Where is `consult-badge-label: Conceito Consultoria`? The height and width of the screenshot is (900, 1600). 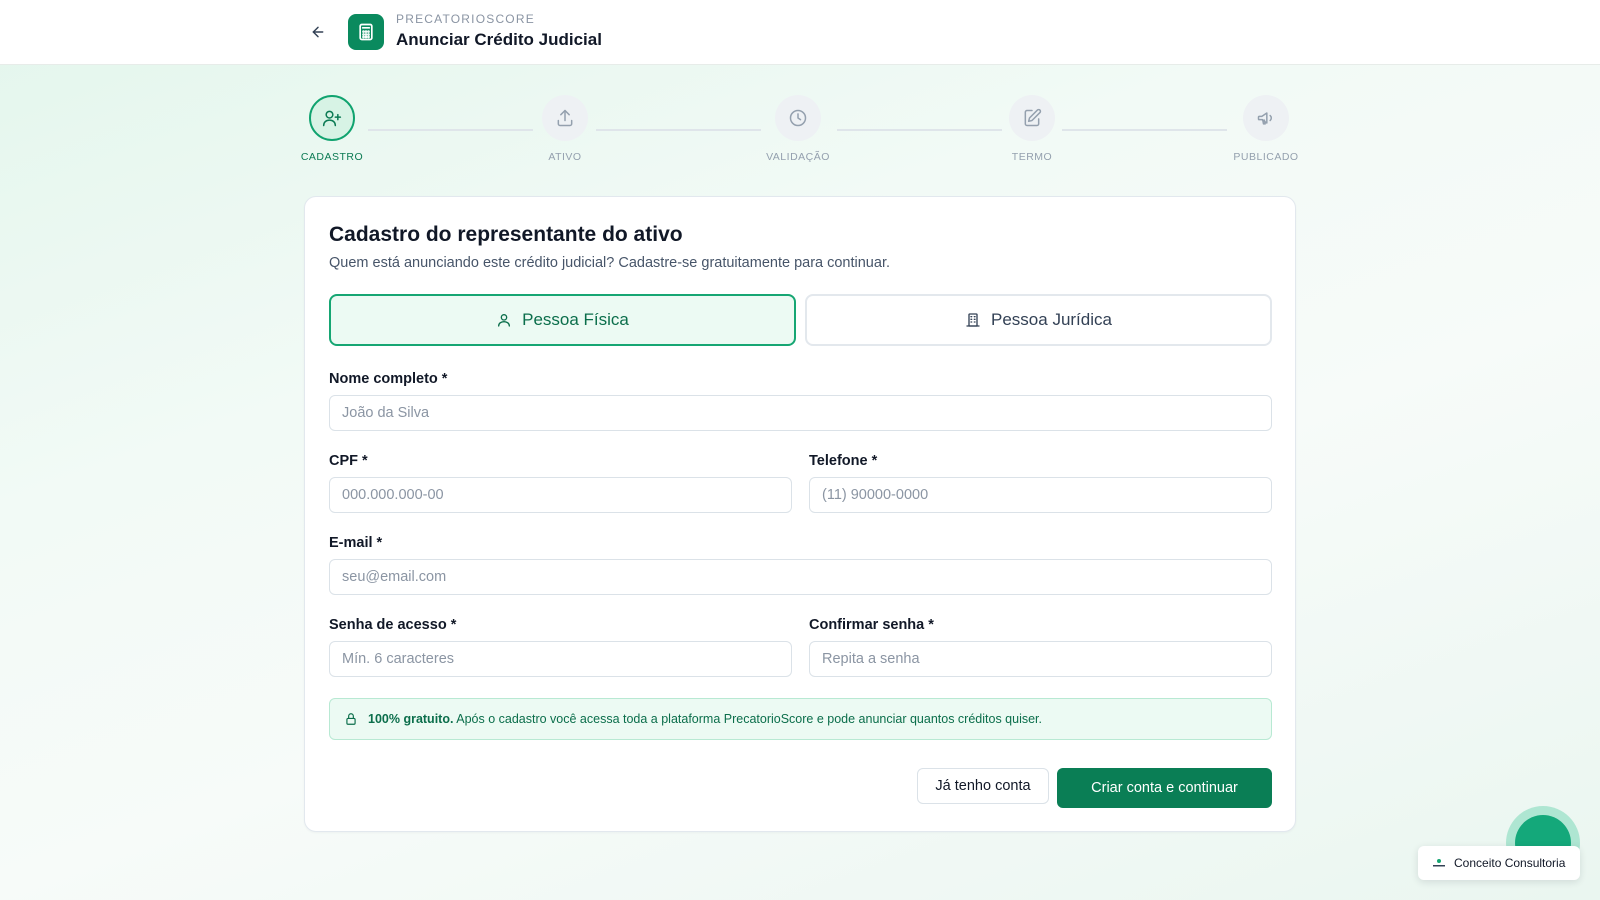
consult-badge-label: Conceito Consultoria is located at coordinates (1510, 863).